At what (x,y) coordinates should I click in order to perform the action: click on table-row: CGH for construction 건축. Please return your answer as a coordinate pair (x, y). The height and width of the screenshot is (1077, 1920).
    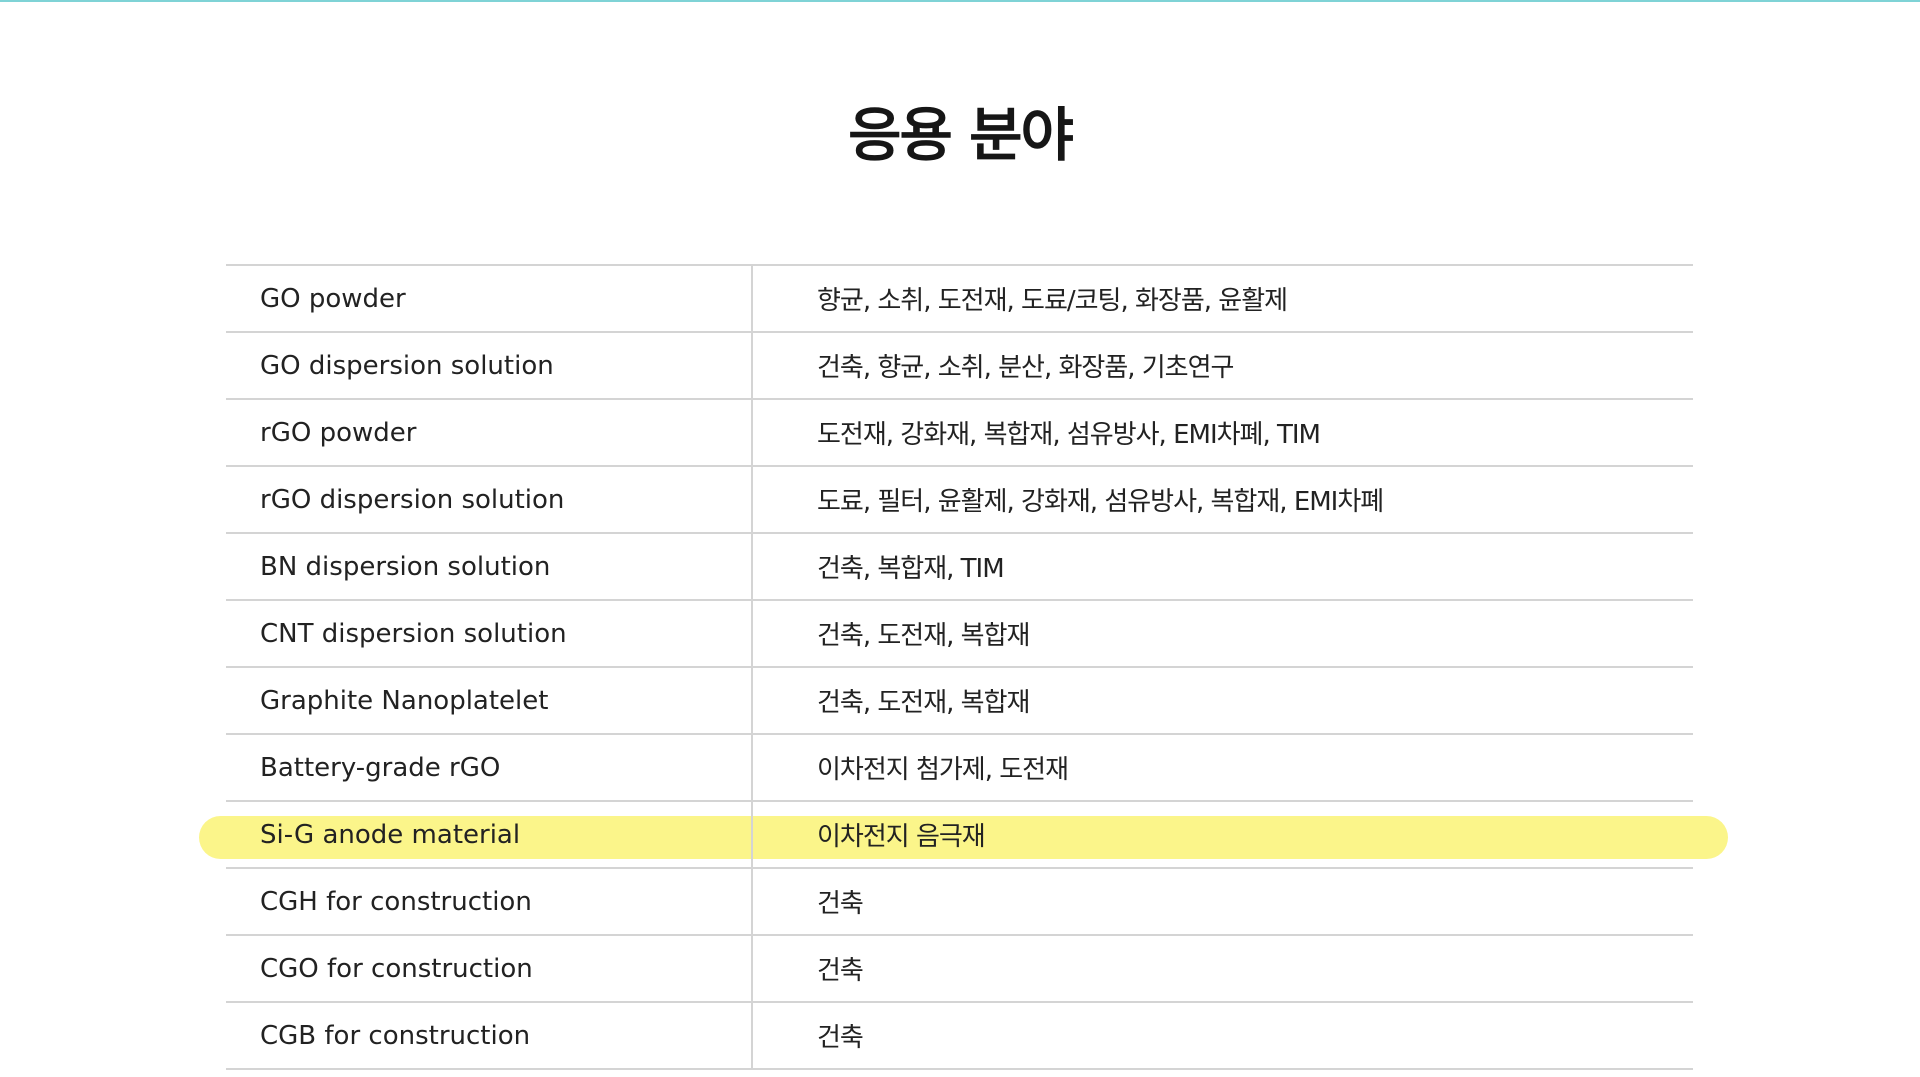
    Looking at the image, I should click on (959, 902).